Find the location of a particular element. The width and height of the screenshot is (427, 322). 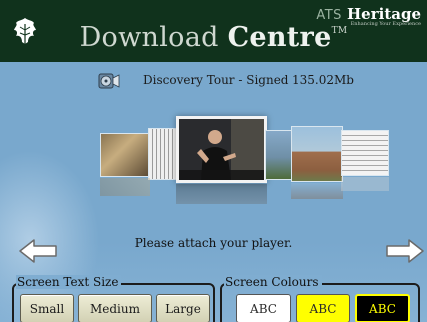

text-size-small-button: Small is located at coordinates (47, 308).